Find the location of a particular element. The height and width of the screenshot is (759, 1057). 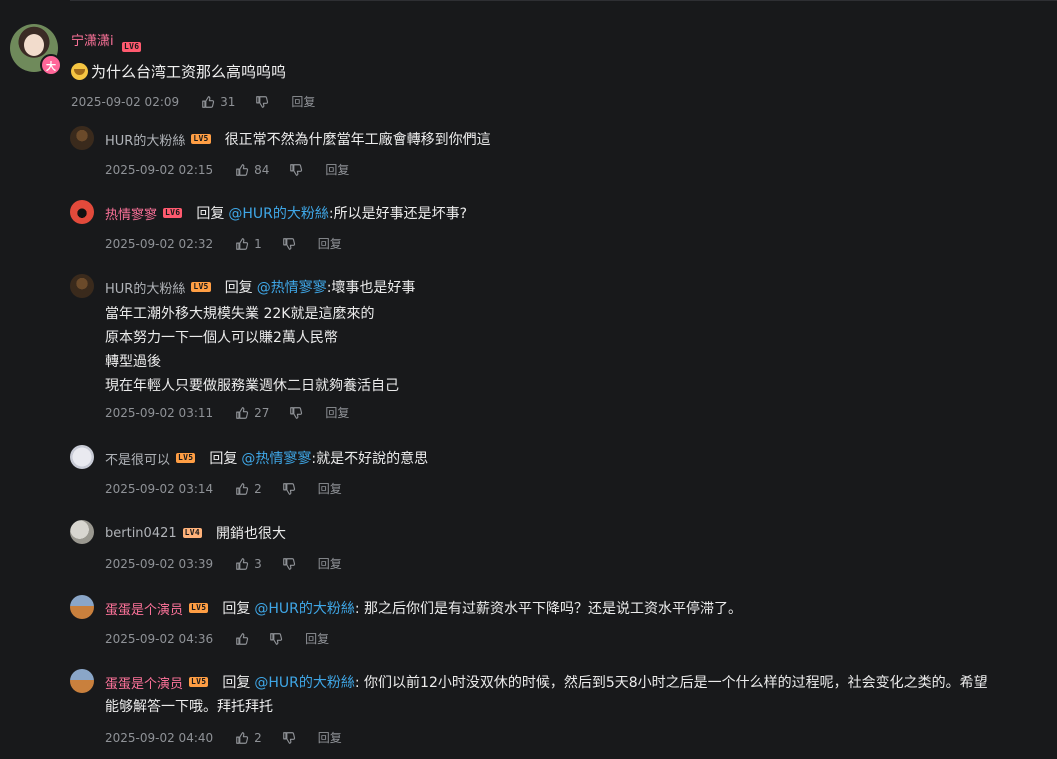

timestamp: 2025-09-02 04:36 is located at coordinates (159, 638).